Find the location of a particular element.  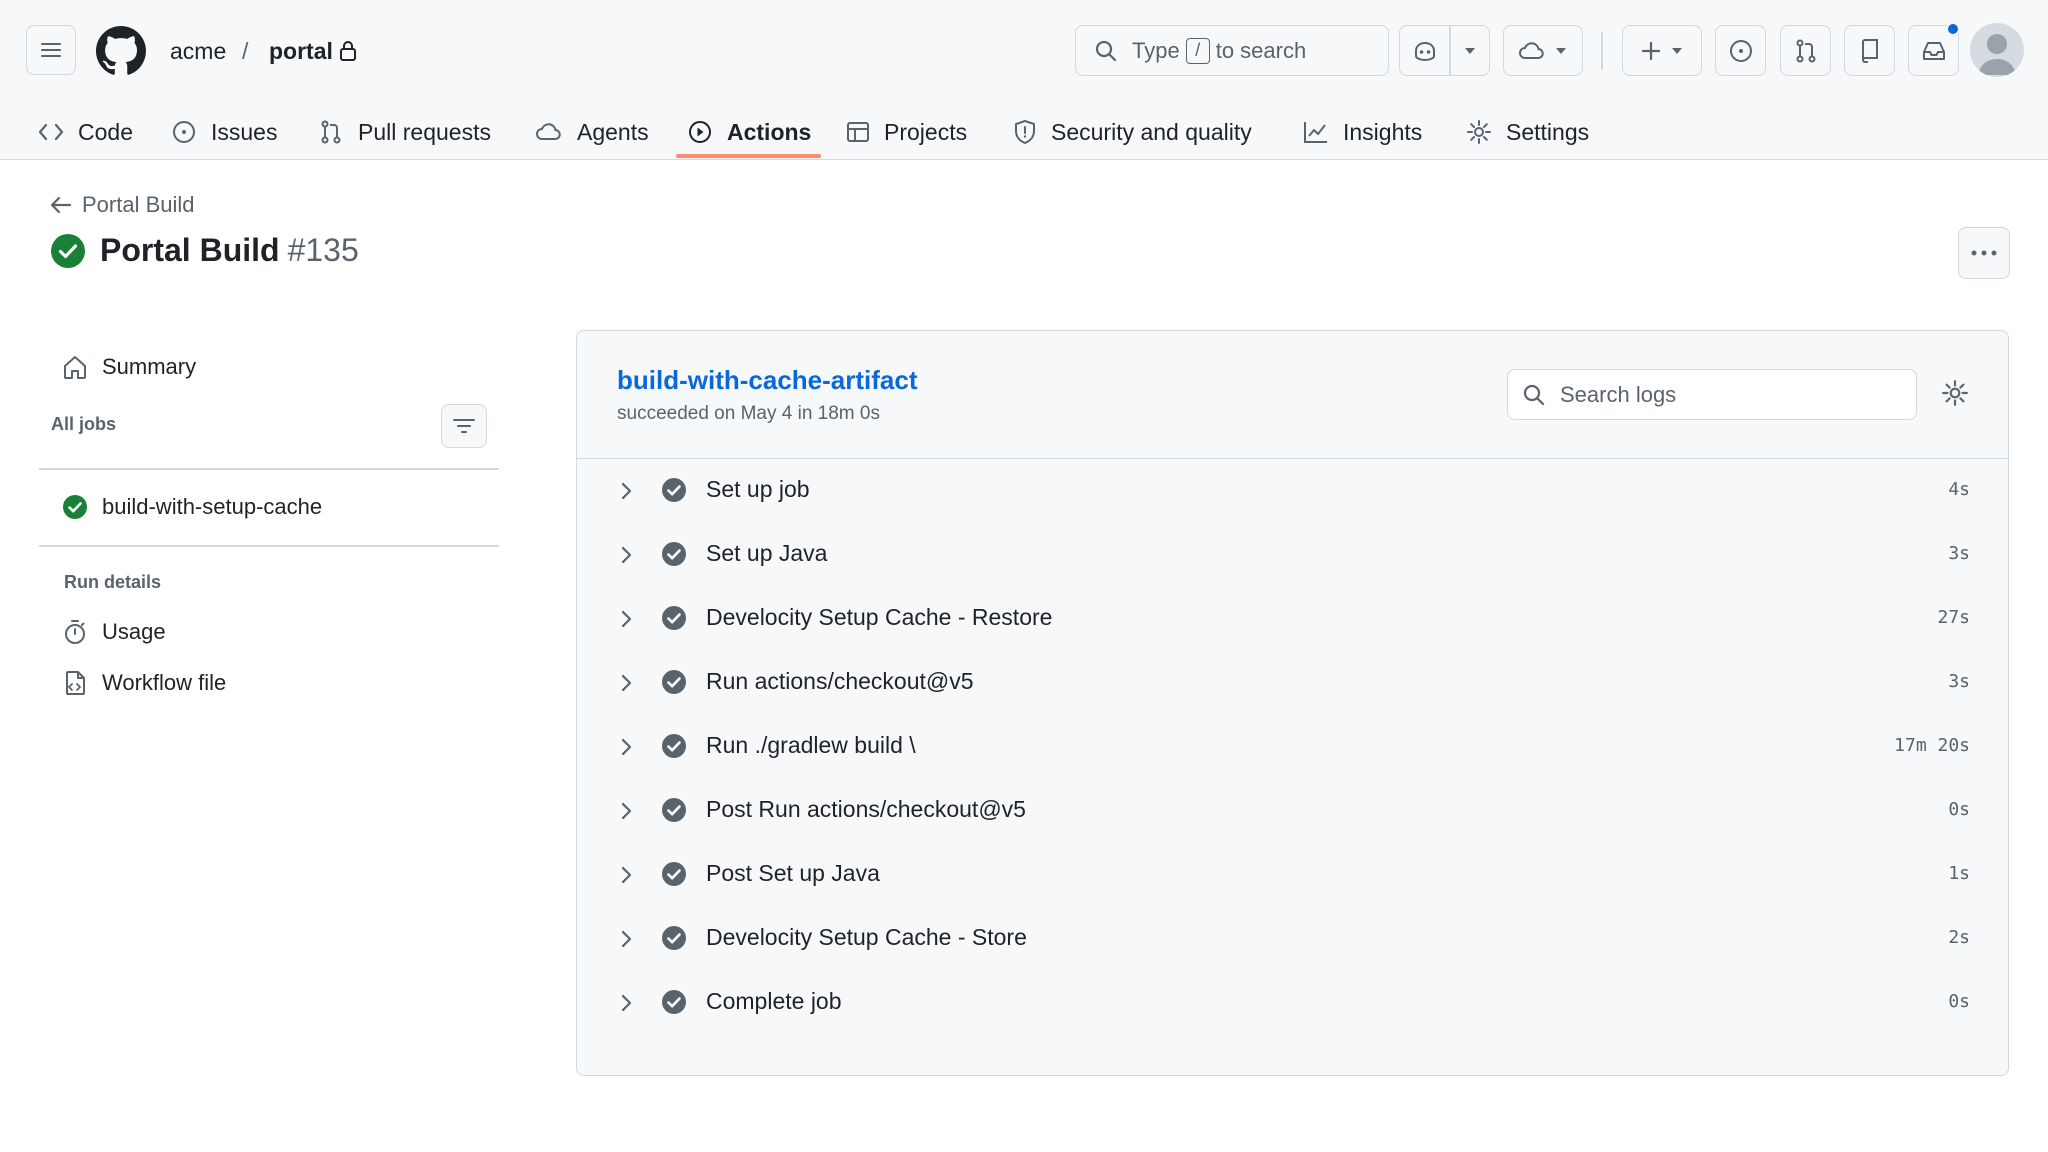

tab-agents: Agents is located at coordinates (592, 132).